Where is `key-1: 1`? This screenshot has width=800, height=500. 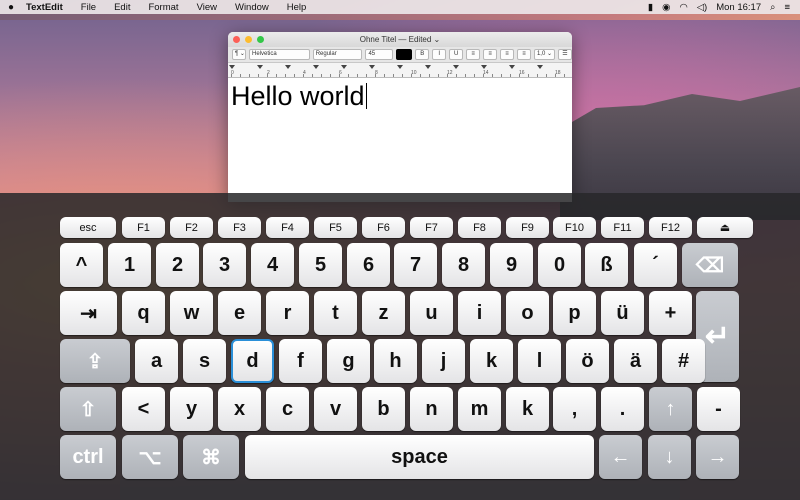
key-1: 1 is located at coordinates (129, 265).